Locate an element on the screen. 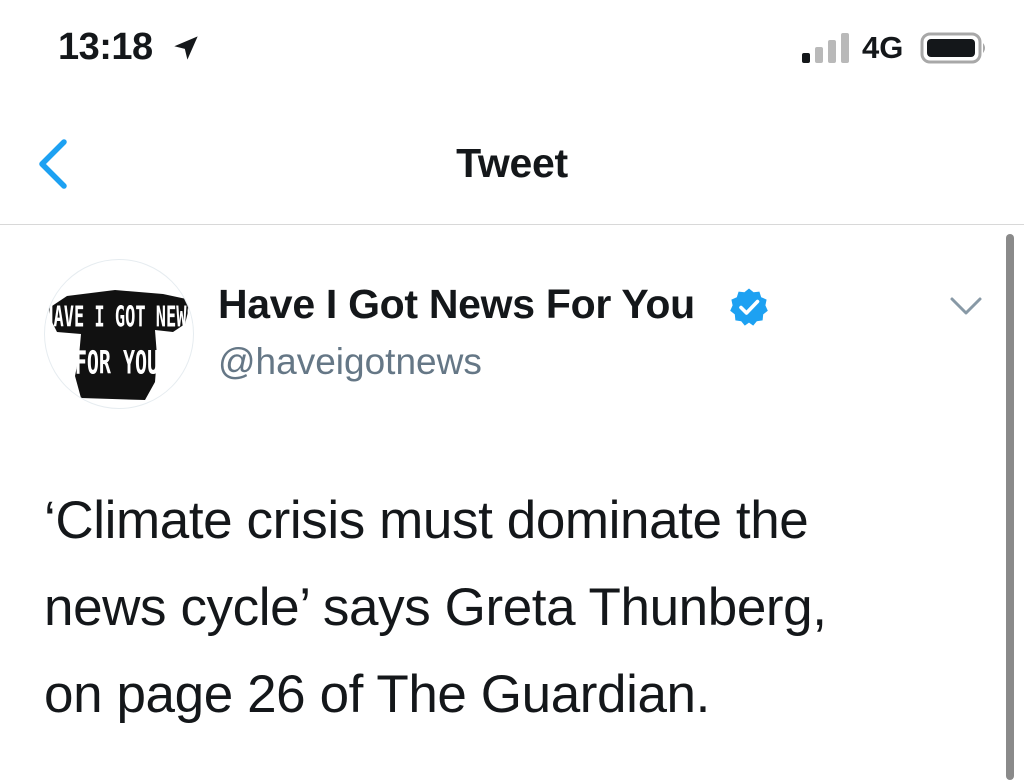  status-time: 13:18 is located at coordinates (105, 47).